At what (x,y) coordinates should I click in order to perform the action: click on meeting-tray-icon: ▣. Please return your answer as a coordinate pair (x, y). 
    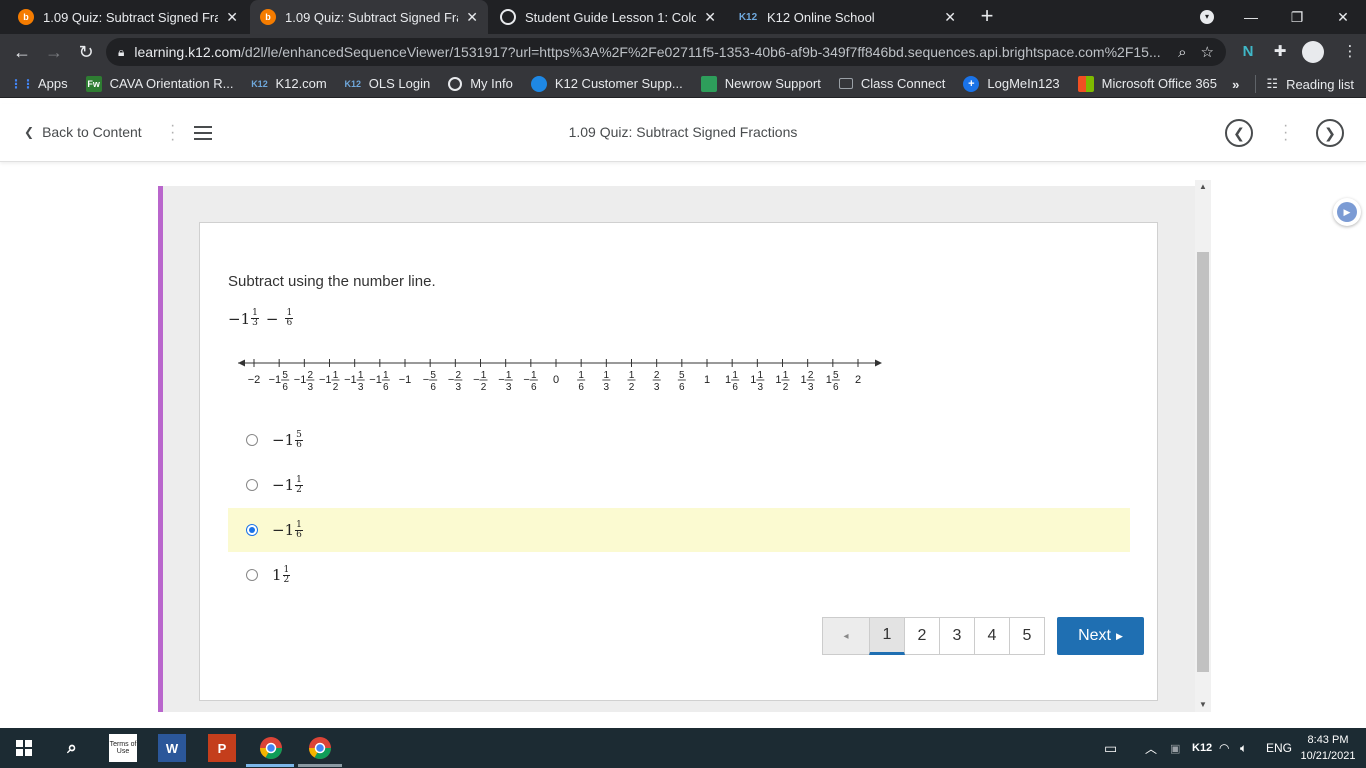
    Looking at the image, I should click on (1175, 748).